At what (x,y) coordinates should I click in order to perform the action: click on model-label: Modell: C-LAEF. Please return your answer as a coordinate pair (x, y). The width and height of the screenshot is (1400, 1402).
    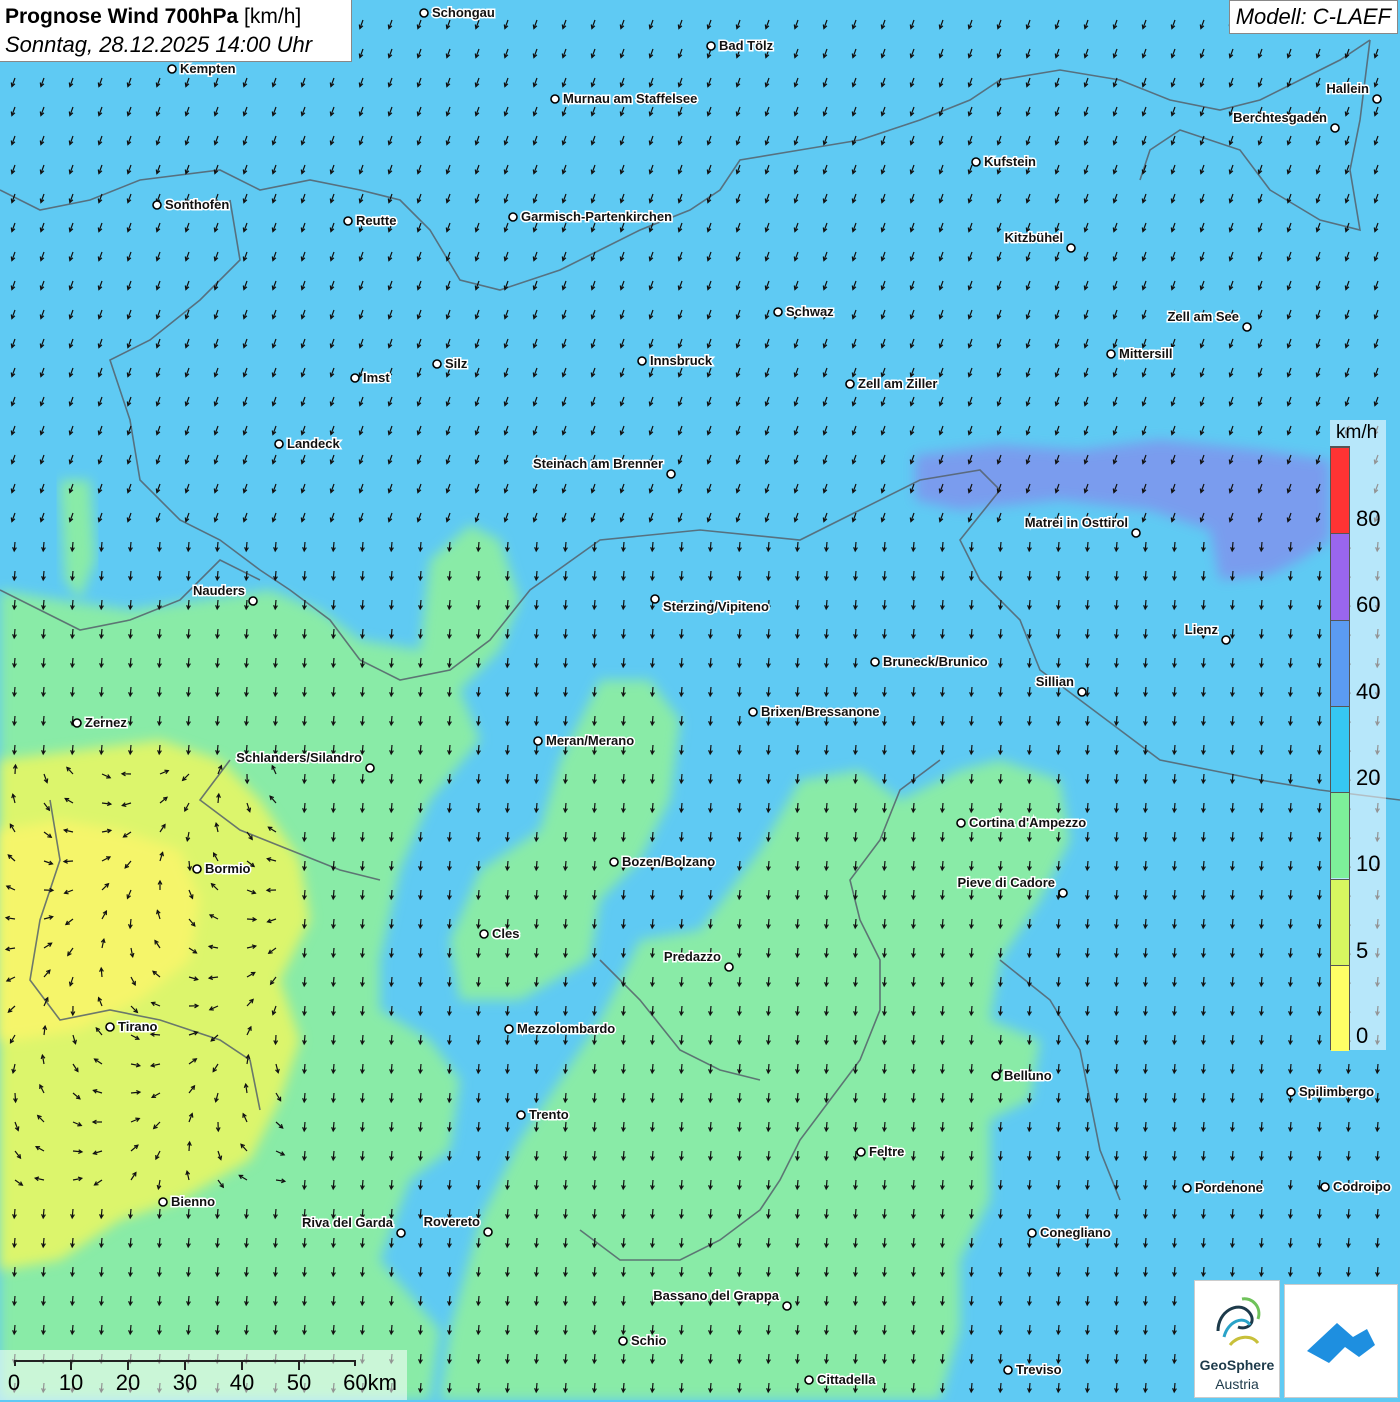
    Looking at the image, I should click on (1313, 17).